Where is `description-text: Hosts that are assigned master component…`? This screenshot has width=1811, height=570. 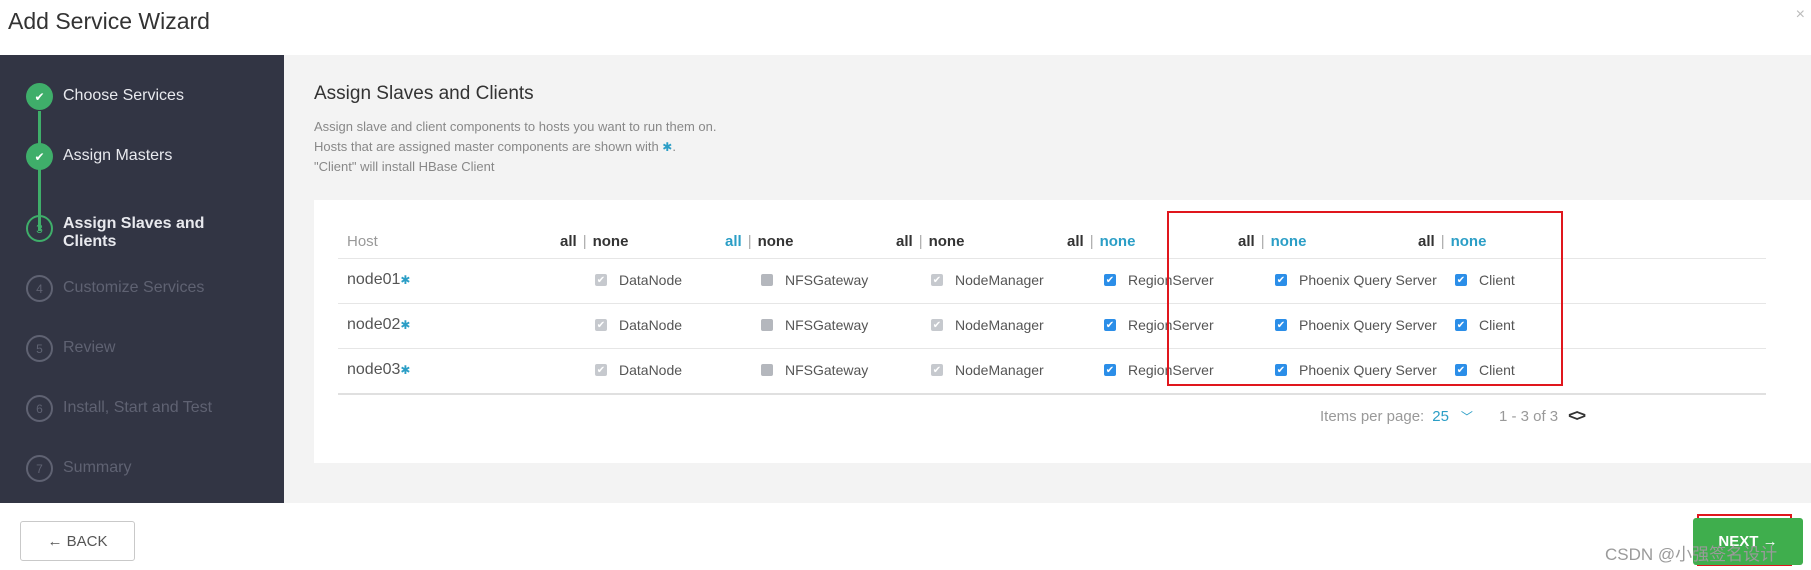 description-text: Hosts that are assigned master component… is located at coordinates (486, 146).